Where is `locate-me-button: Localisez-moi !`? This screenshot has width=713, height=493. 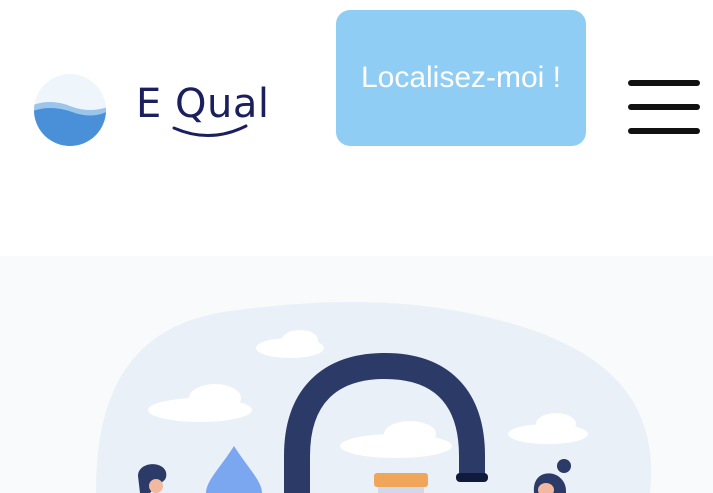 locate-me-button: Localisez-moi ! is located at coordinates (461, 78).